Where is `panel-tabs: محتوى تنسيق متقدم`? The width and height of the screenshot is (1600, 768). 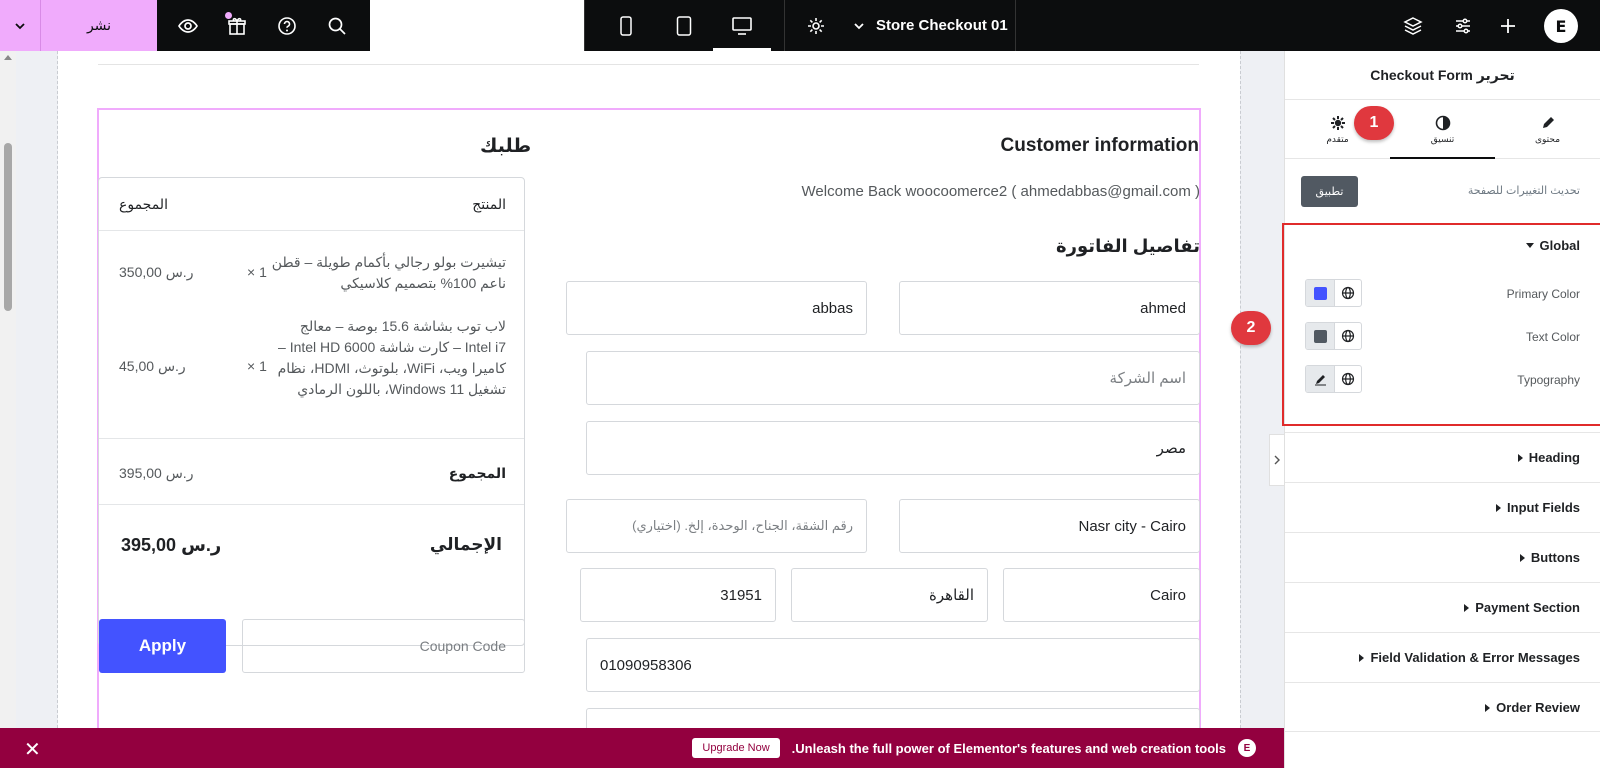 panel-tabs: محتوى تنسيق متقدم is located at coordinates (1442, 130).